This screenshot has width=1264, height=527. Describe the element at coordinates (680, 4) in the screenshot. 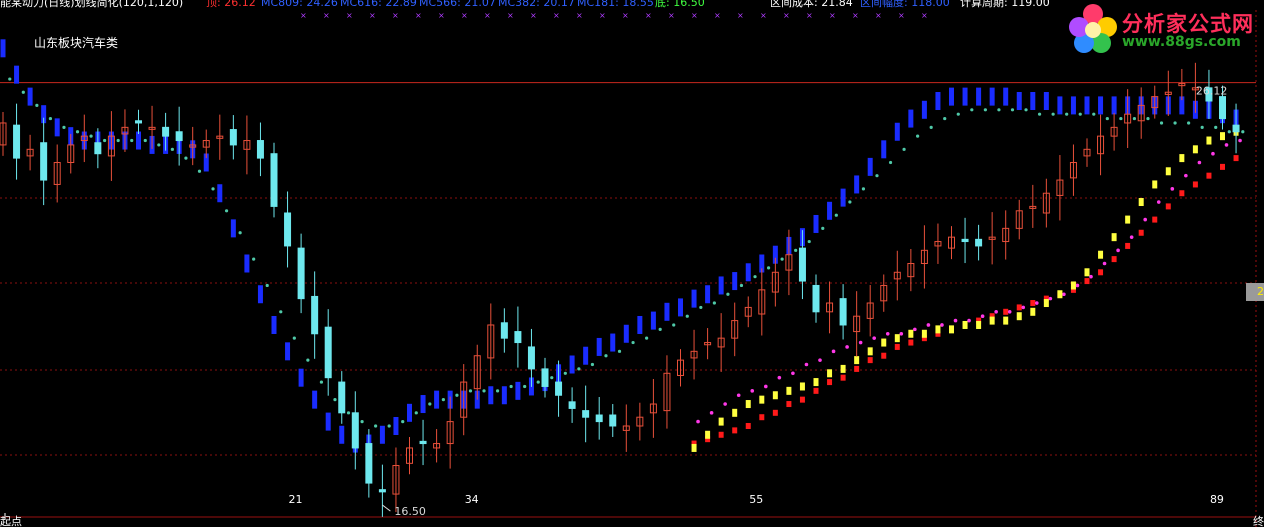

I see `bottom-value-label: 底: 16.50` at that location.